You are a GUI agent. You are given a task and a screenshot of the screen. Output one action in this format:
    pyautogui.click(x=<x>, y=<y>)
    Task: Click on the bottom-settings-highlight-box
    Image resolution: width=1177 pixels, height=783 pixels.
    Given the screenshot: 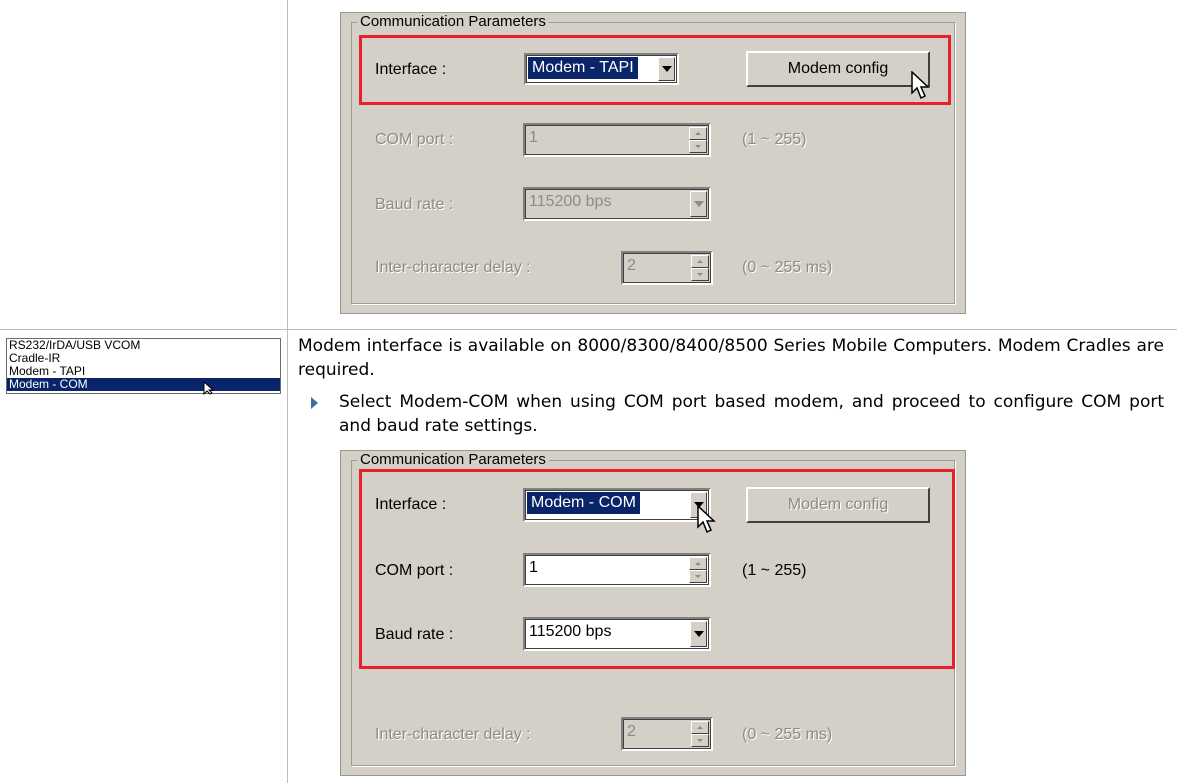 What is the action you would take?
    pyautogui.click(x=657, y=569)
    